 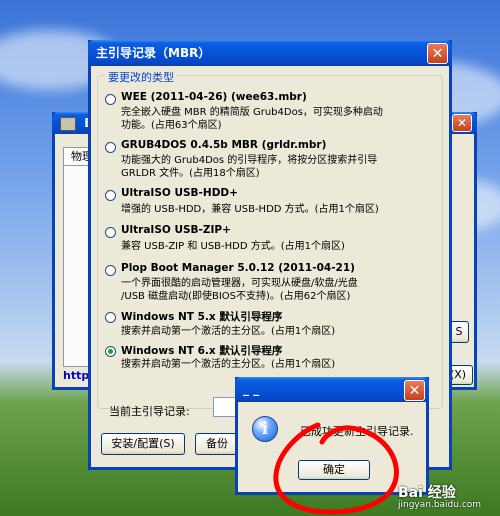 I want to click on red-annotation, so click(x=336, y=468).